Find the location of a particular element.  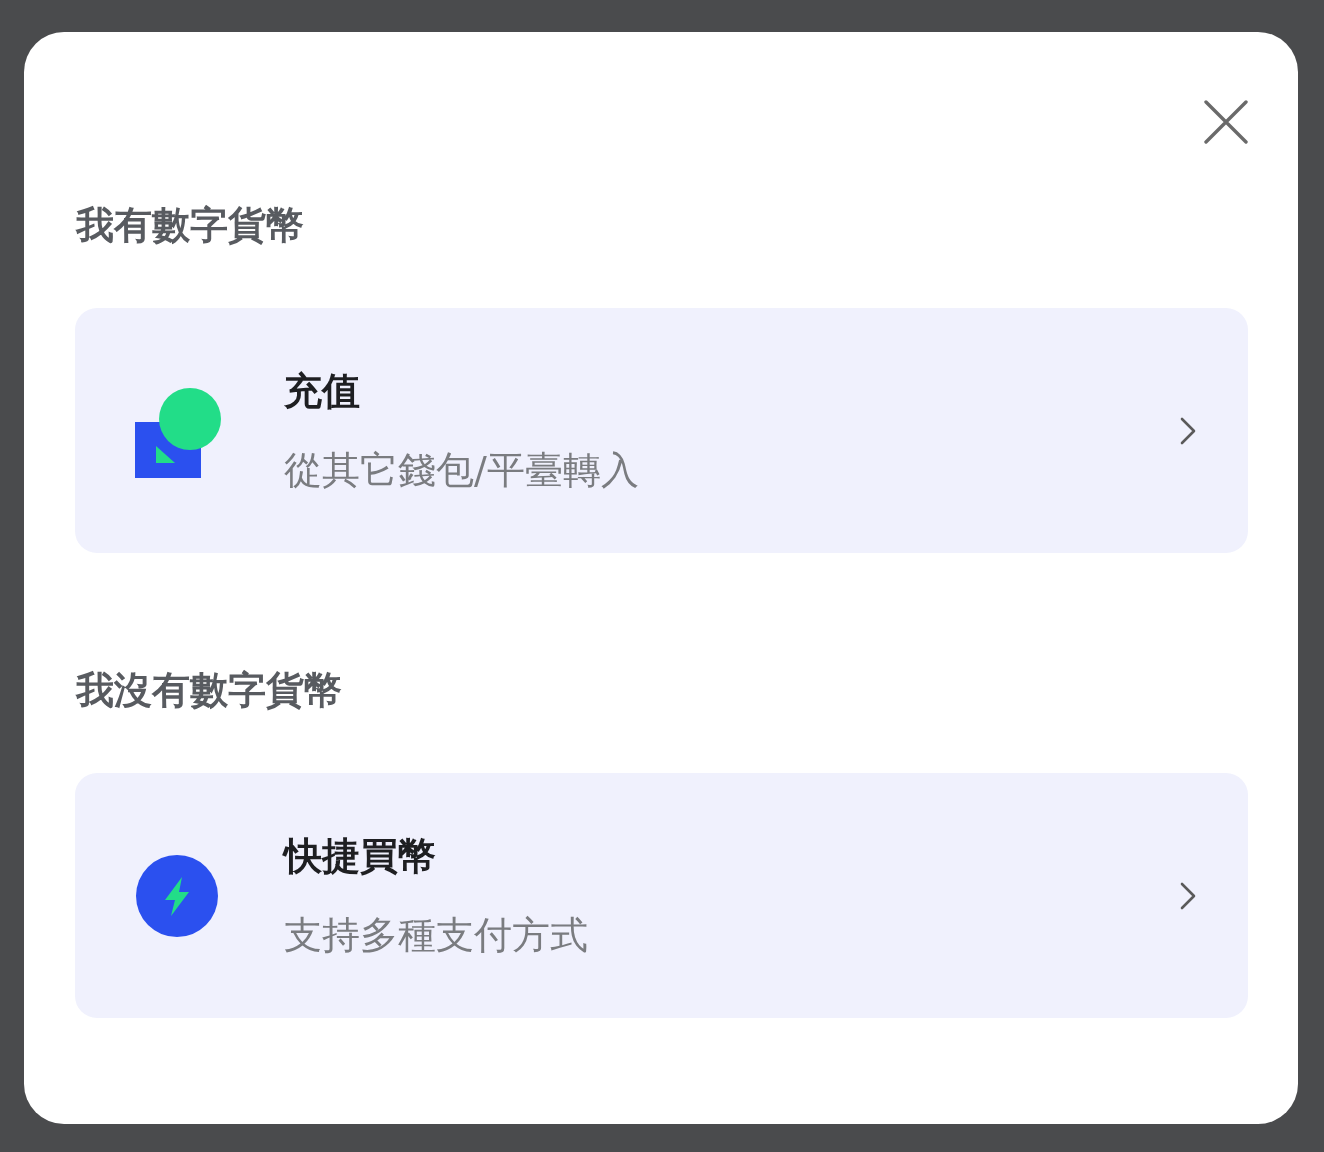

option-title: 快捷買幣 is located at coordinates (360, 856).